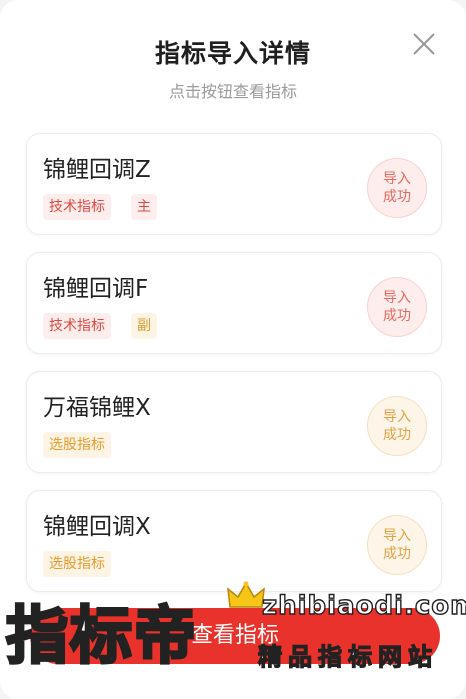  I want to click on close-icon, so click(424, 44).